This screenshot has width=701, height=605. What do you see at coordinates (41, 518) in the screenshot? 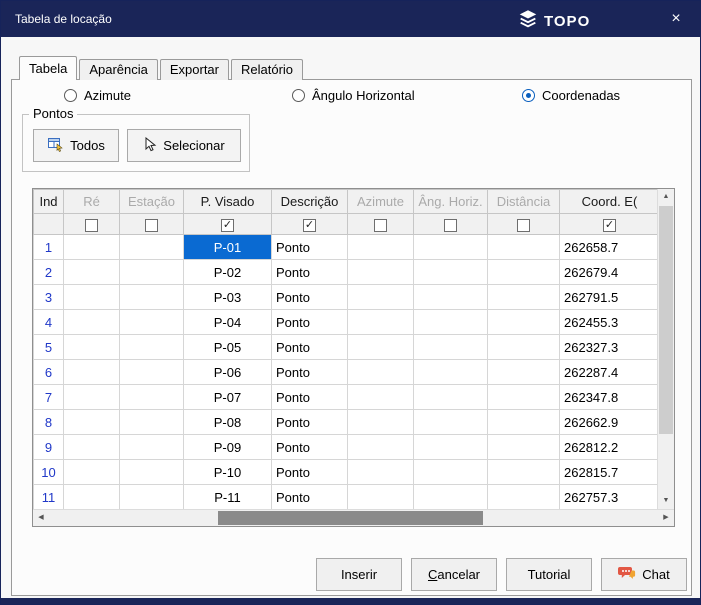
I see `scroll-left-arrow-icon: ◀` at bounding box center [41, 518].